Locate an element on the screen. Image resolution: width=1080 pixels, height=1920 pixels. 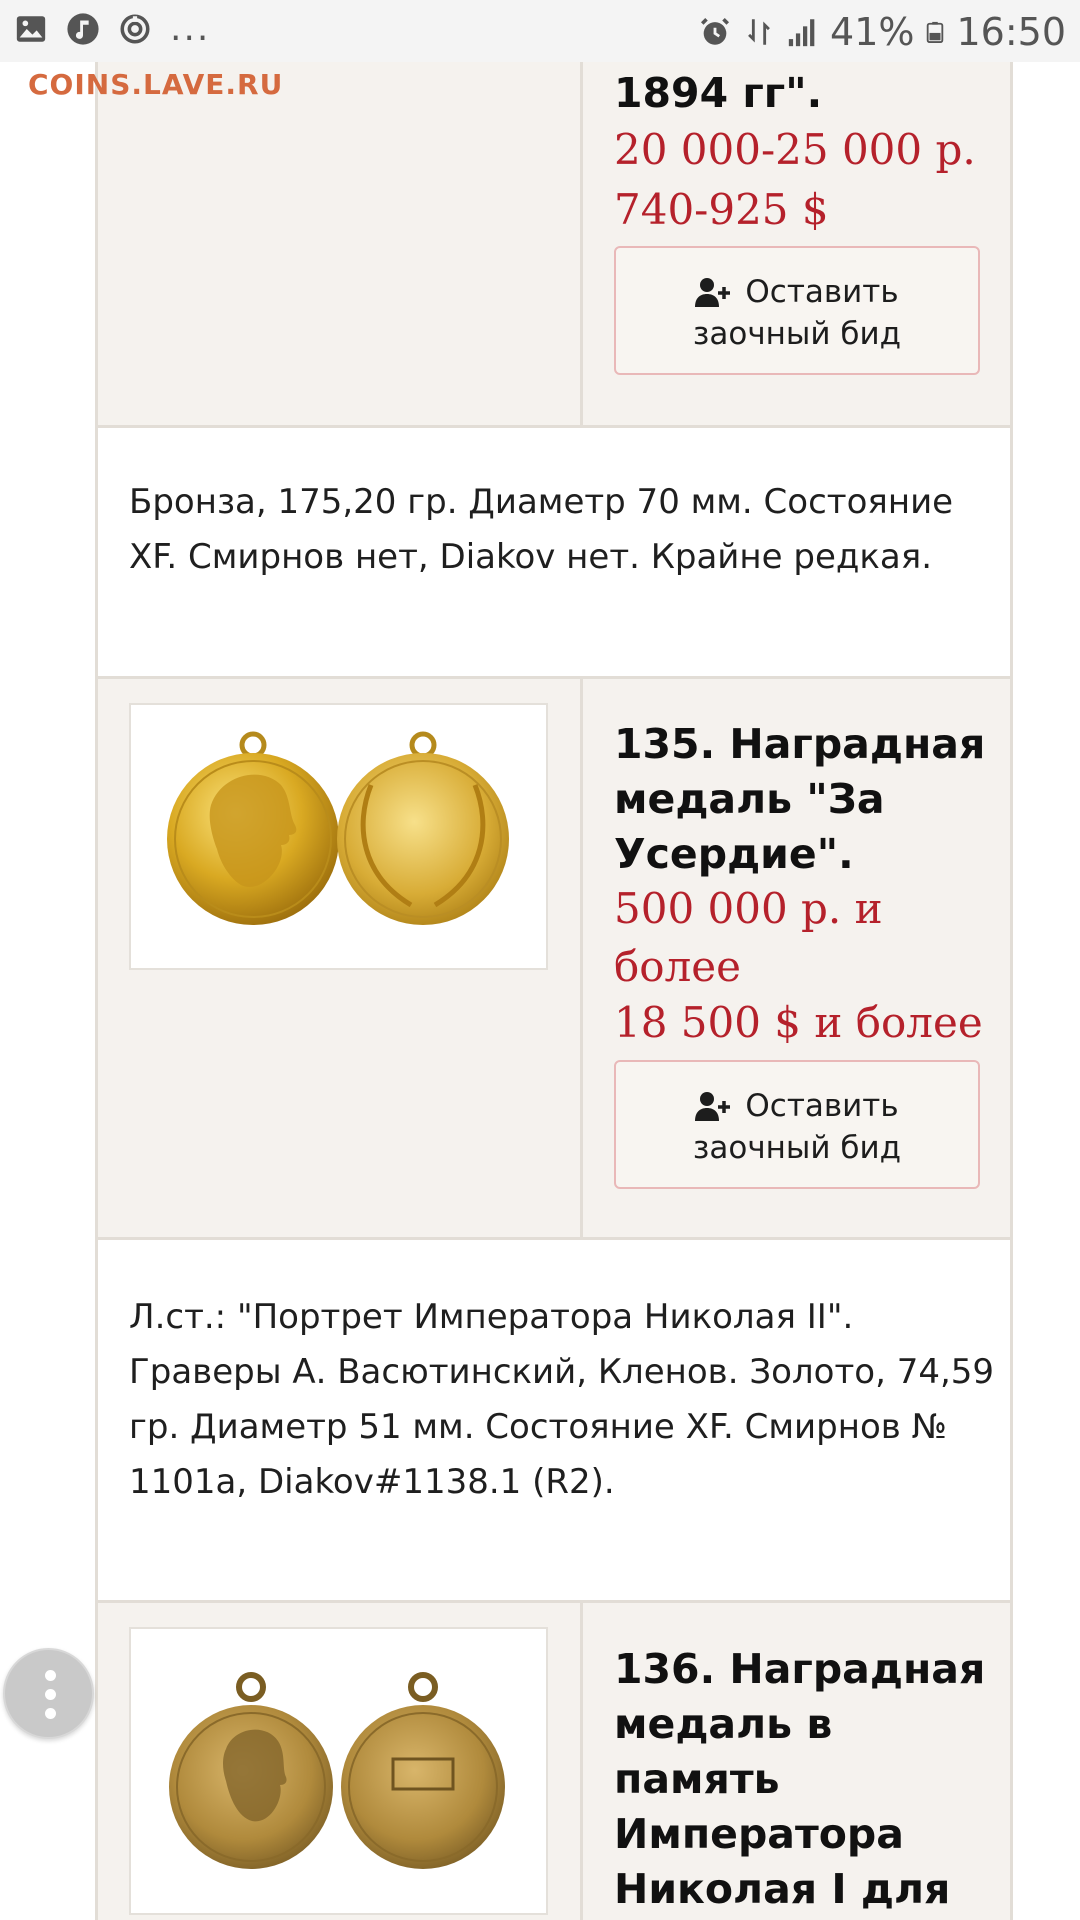
lot-price-rub: 500 000 р. и более is located at coordinates (748, 937).